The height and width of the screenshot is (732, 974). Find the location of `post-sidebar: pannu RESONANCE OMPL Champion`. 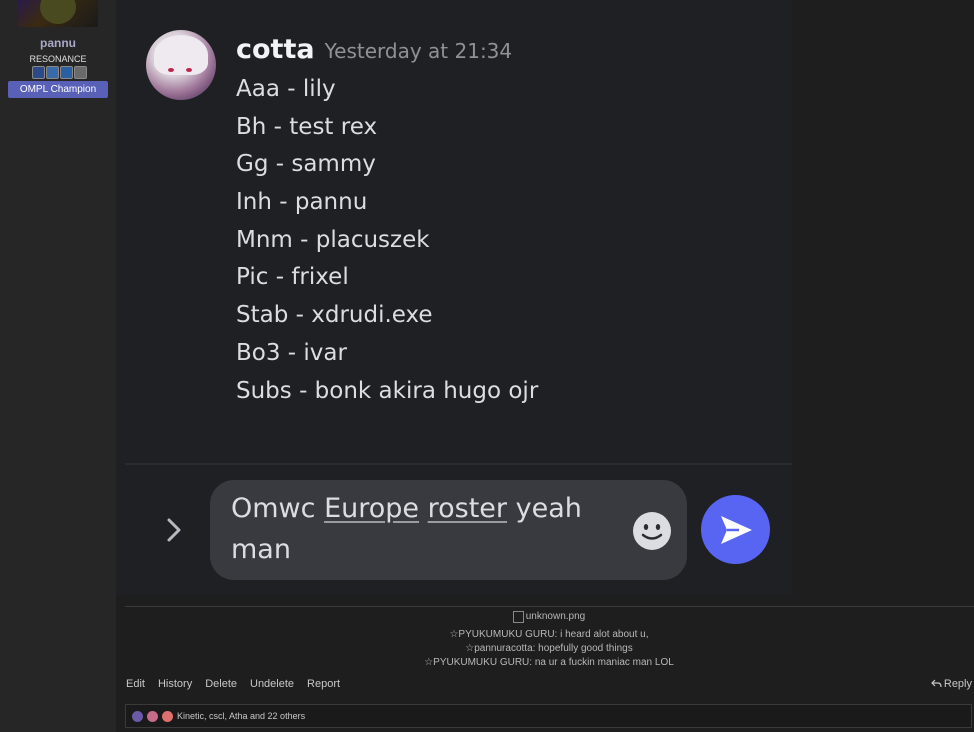

post-sidebar: pannu RESONANCE OMPL Champion is located at coordinates (58, 366).